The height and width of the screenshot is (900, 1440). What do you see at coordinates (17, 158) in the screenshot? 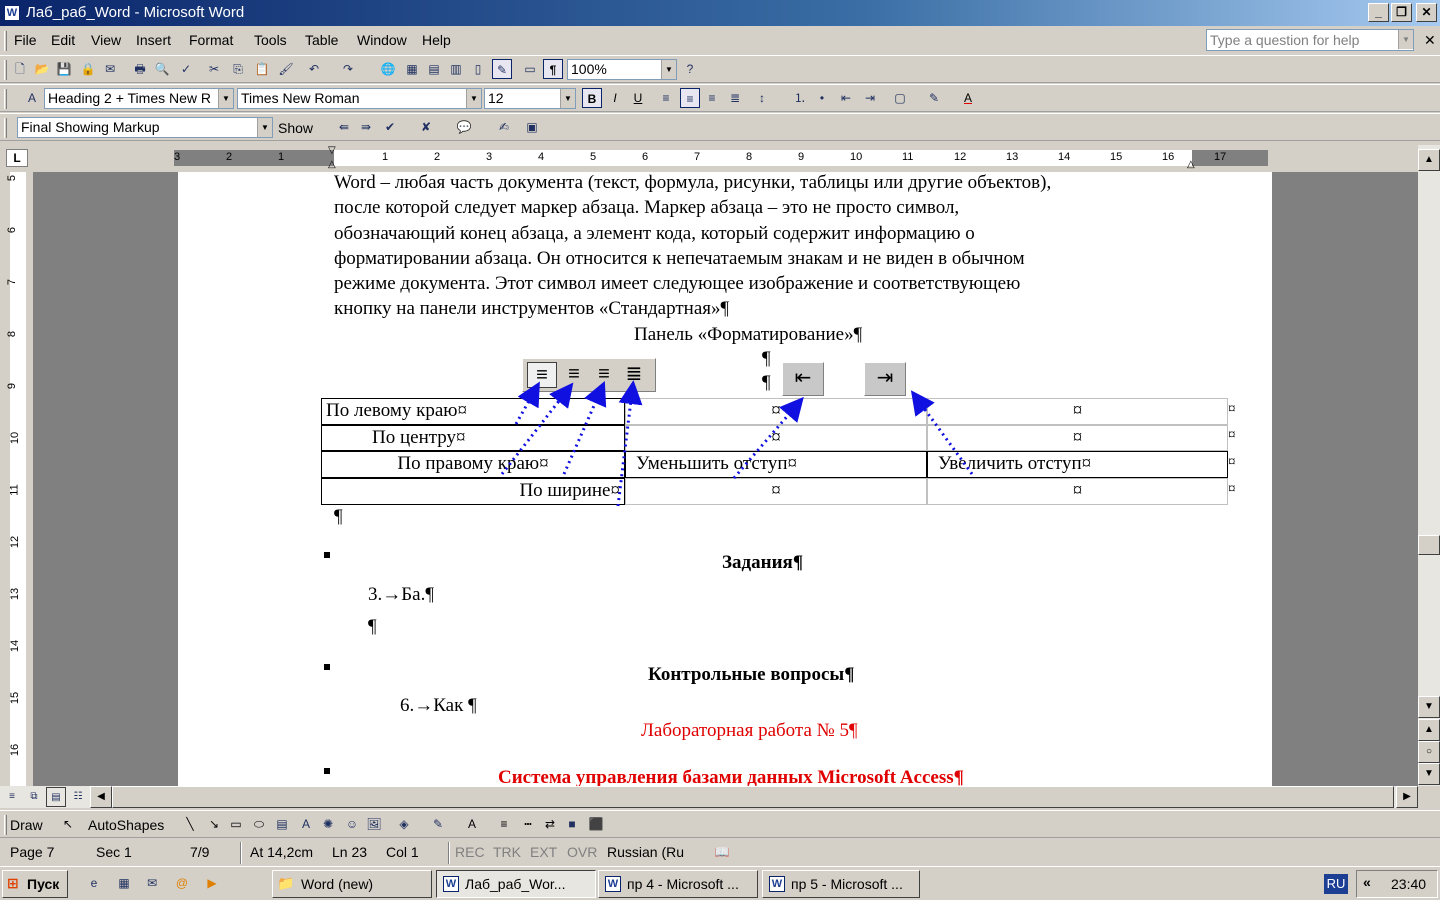
I see `tab-selector: L` at bounding box center [17, 158].